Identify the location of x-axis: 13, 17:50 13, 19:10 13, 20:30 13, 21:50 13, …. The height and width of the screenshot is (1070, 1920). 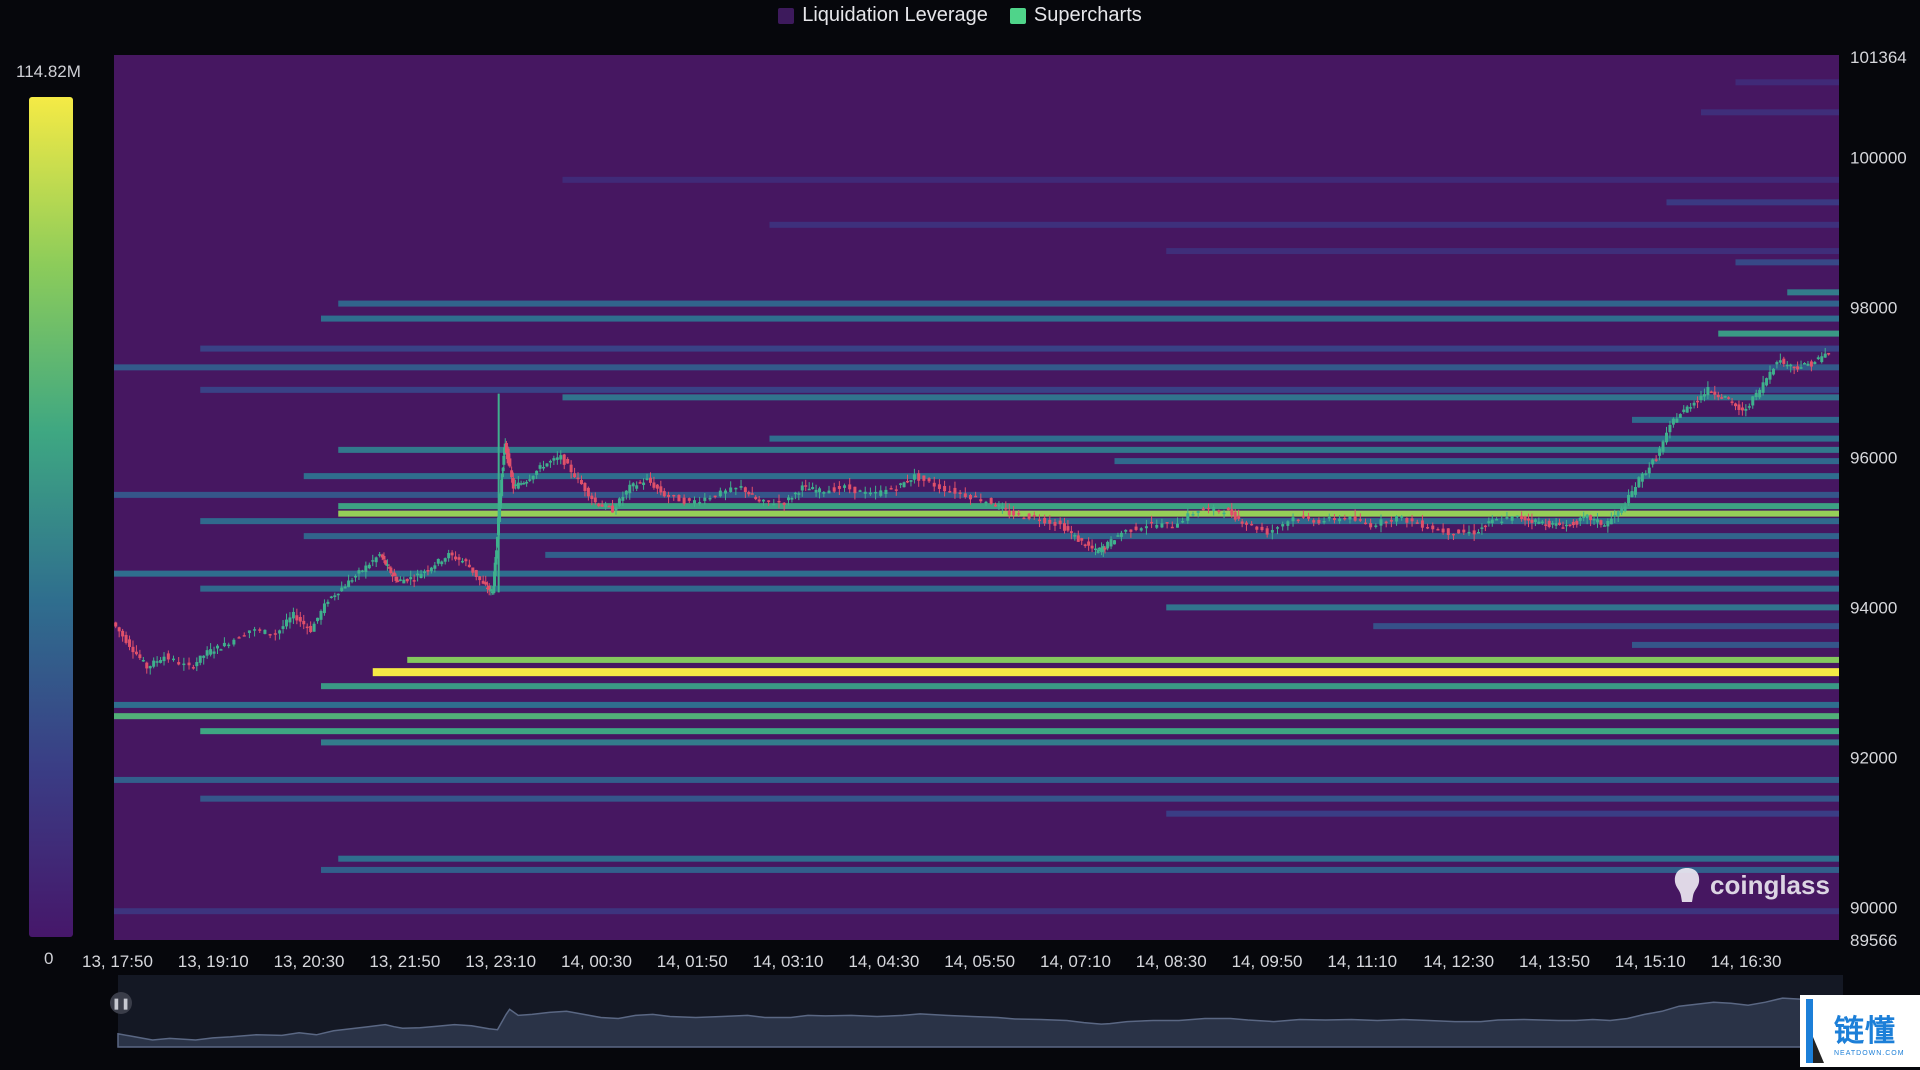
(932, 961).